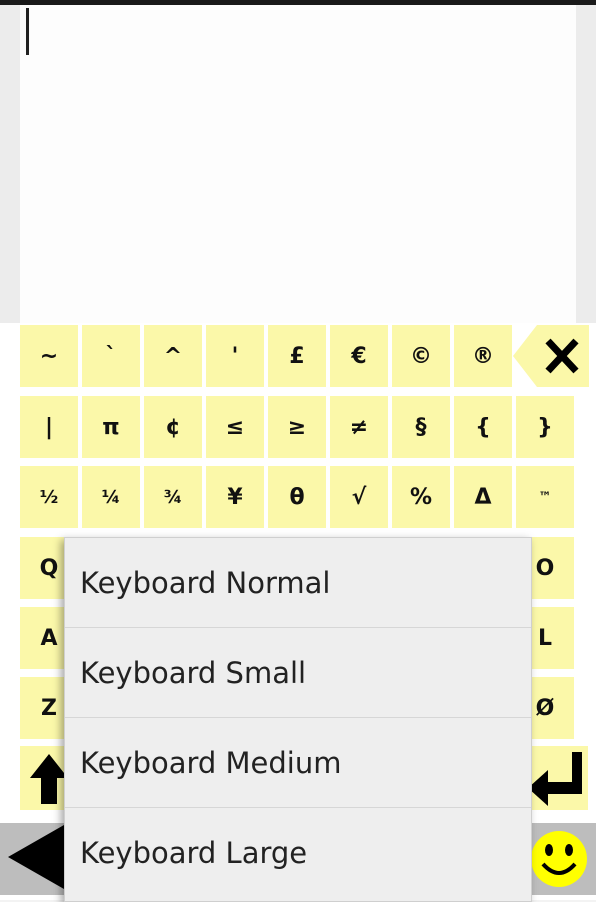 The height and width of the screenshot is (902, 596). Describe the element at coordinates (545, 497) in the screenshot. I see `key-trademark: ™` at that location.